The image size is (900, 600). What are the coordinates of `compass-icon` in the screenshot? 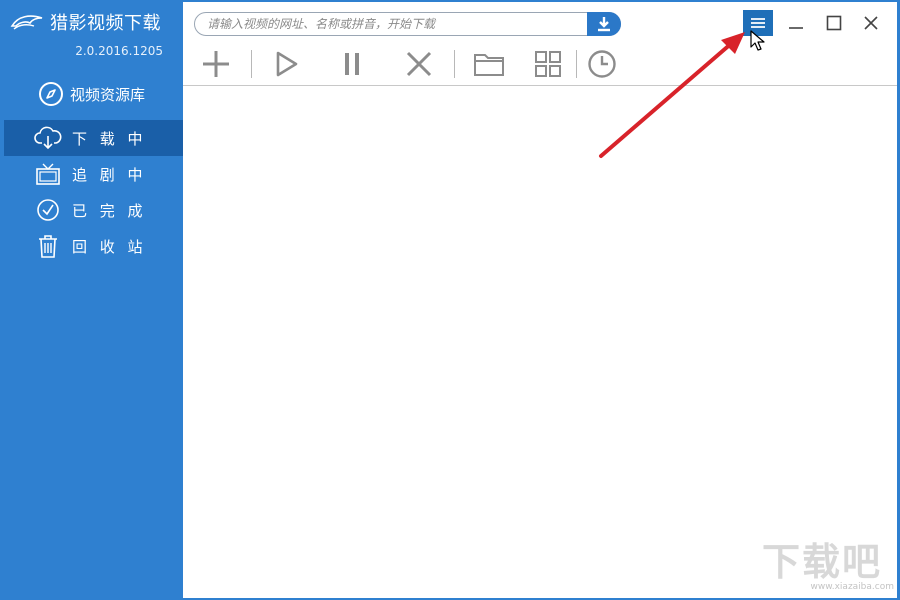 It's located at (51, 94).